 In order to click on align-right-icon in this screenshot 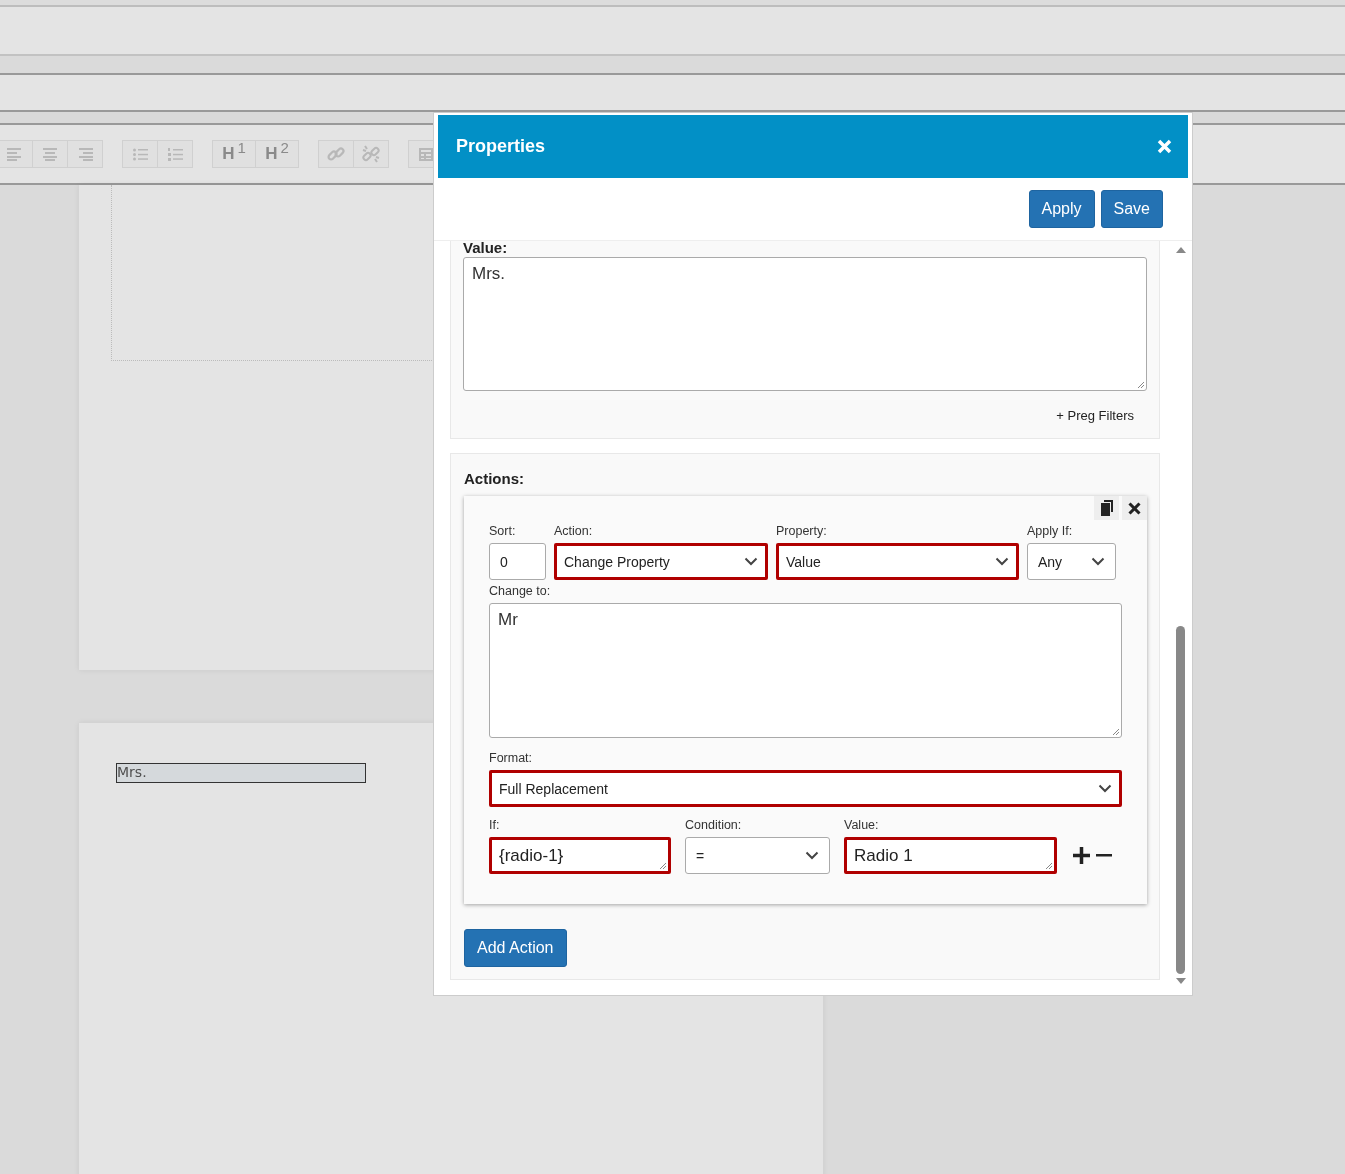, I will do `click(85, 154)`.